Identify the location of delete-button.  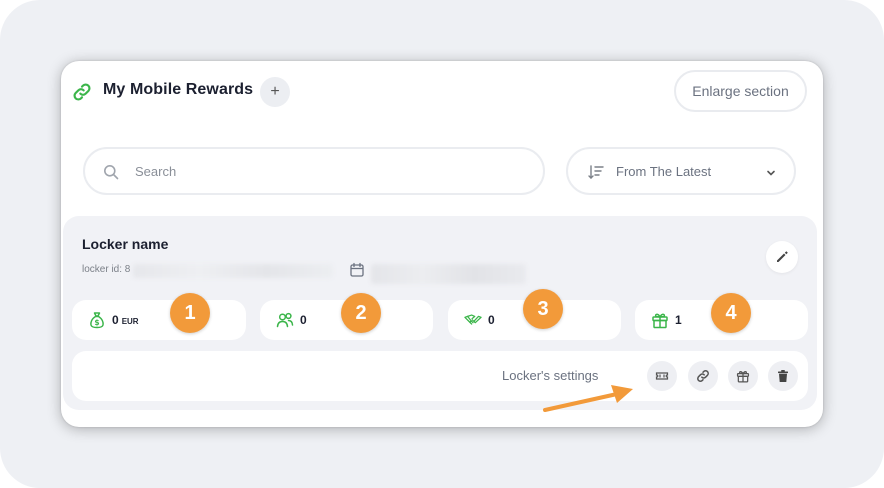
(783, 376).